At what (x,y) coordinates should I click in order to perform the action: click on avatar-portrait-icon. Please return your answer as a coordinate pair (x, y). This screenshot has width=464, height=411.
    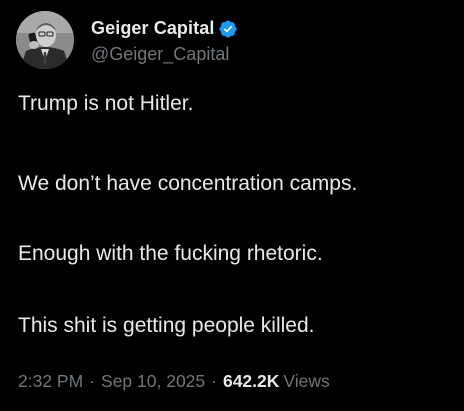
    Looking at the image, I should click on (45, 40).